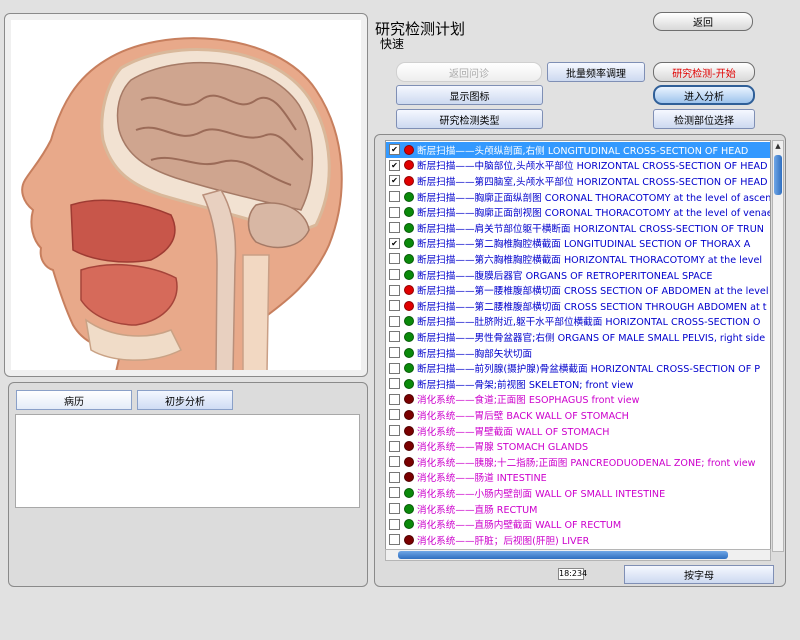 The image size is (800, 640). I want to click on list-item-label: 消化系统——直肠内壁截面 WALL OF RECTUM, so click(519, 526).